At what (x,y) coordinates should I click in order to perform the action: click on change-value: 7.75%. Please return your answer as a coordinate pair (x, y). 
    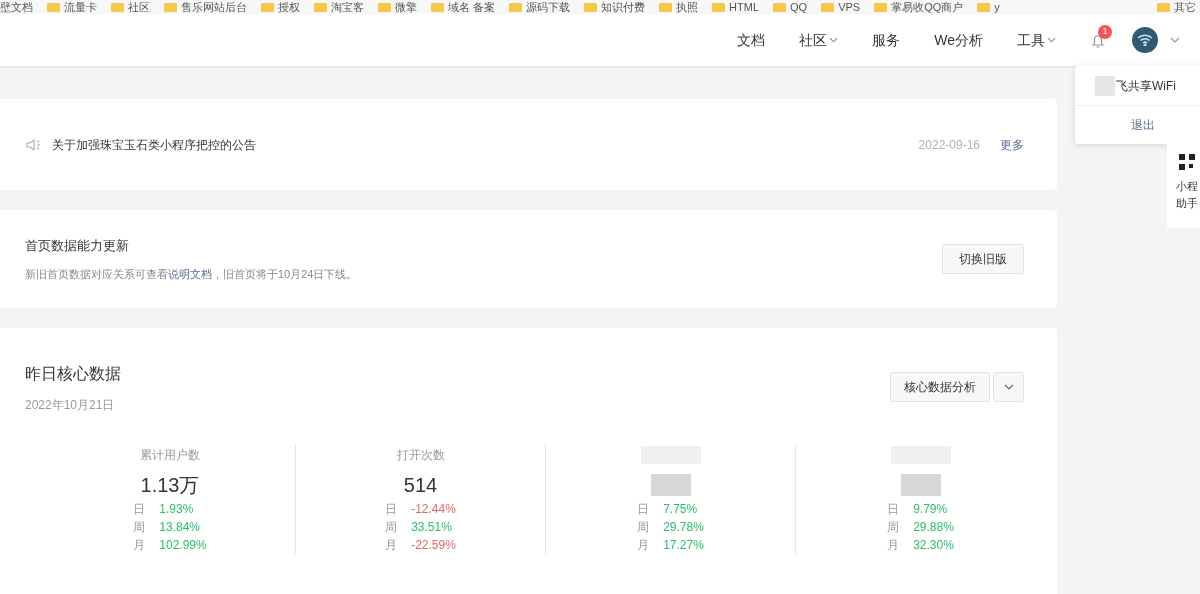
    Looking at the image, I should click on (680, 509).